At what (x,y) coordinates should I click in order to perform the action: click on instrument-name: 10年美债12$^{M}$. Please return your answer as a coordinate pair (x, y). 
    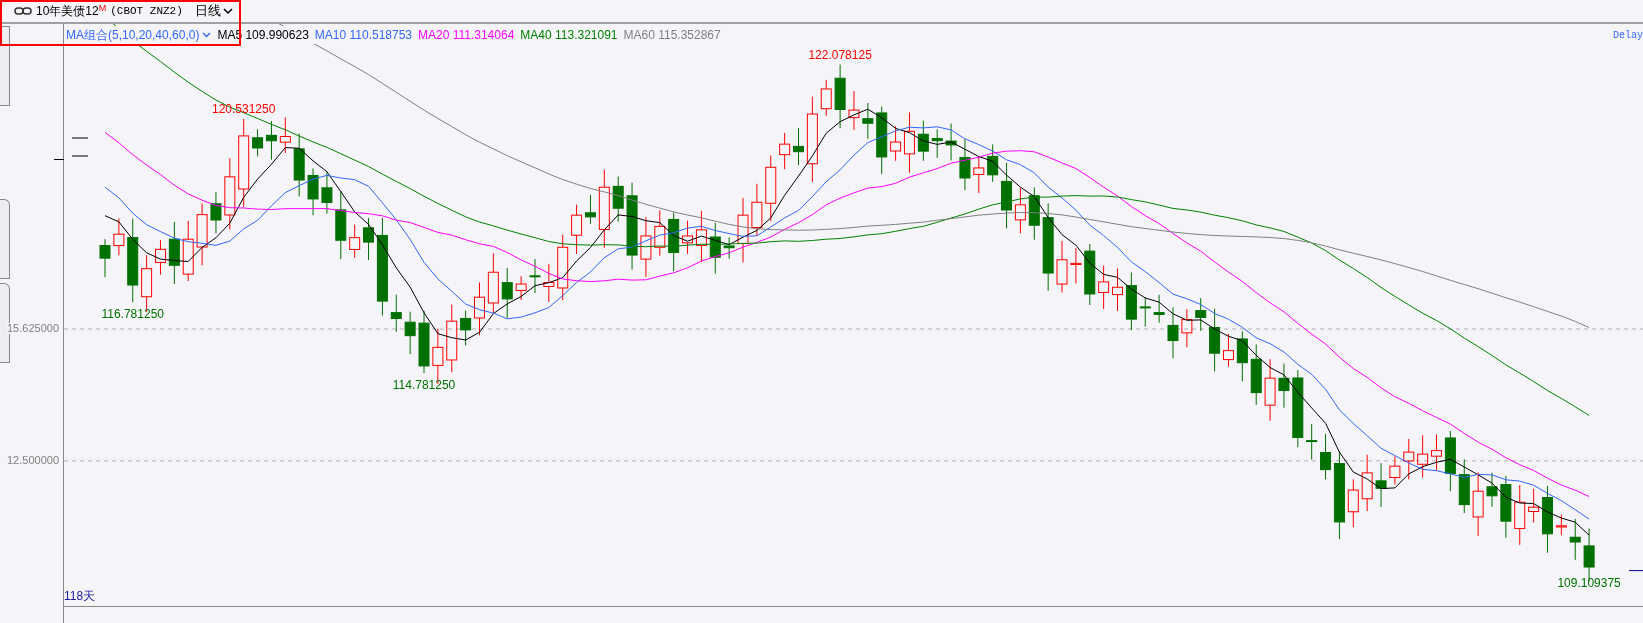
    Looking at the image, I should click on (71, 11).